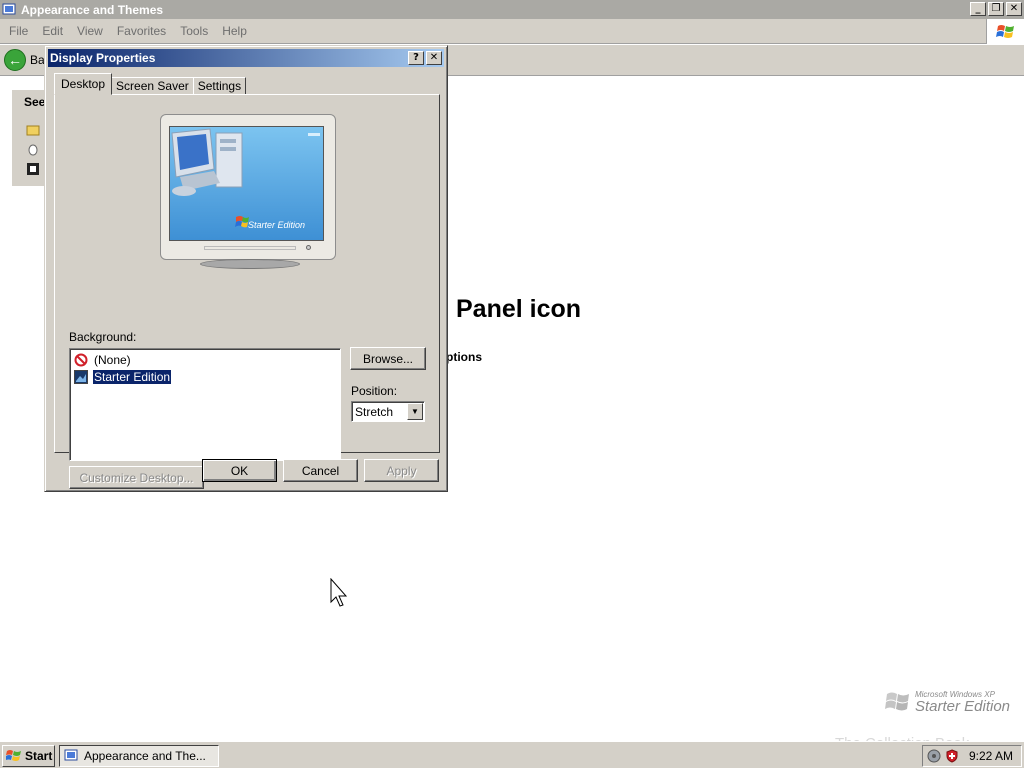  What do you see at coordinates (205, 404) in the screenshot?
I see `background-list: (None) Starter Edition` at bounding box center [205, 404].